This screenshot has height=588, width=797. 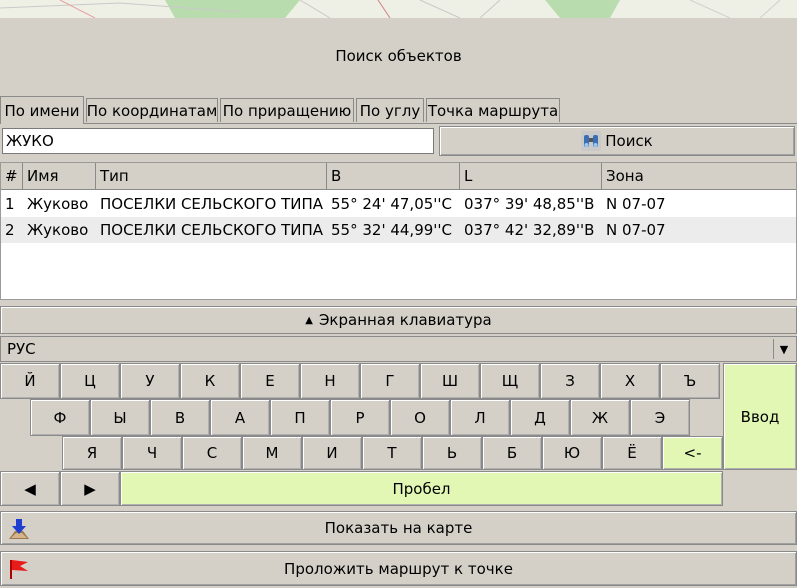 I want to click on red-flag-icon, so click(x=19, y=569).